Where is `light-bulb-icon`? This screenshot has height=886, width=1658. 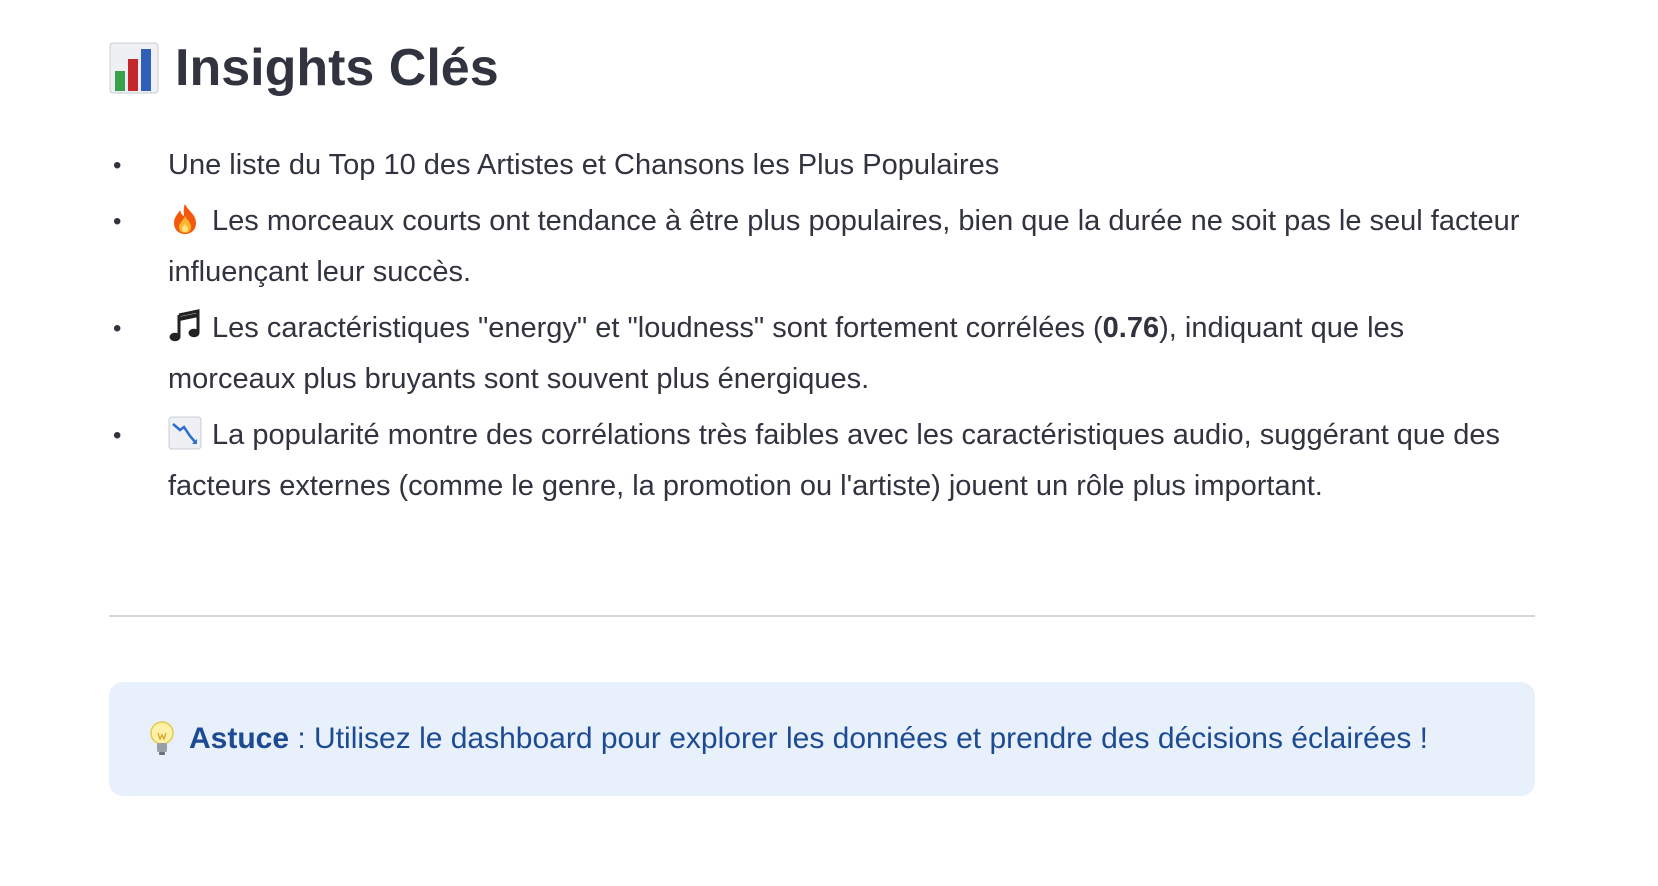 light-bulb-icon is located at coordinates (162, 739).